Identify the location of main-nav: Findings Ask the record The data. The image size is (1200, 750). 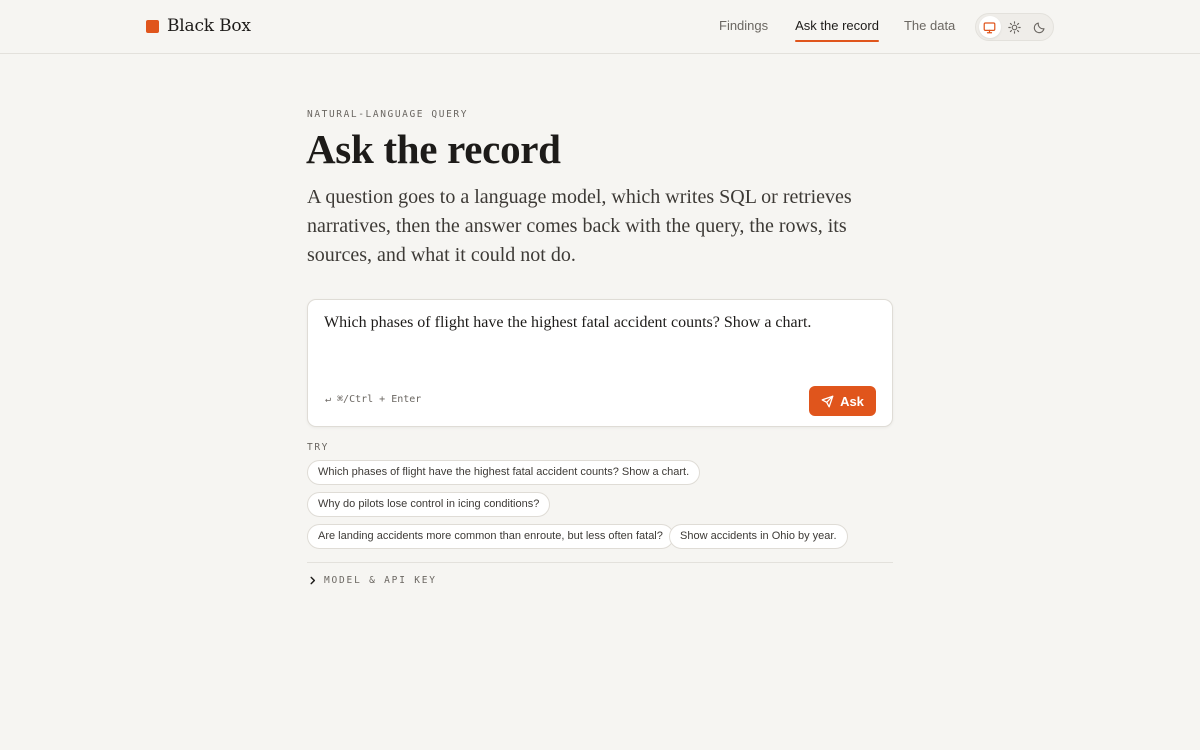
(837, 30).